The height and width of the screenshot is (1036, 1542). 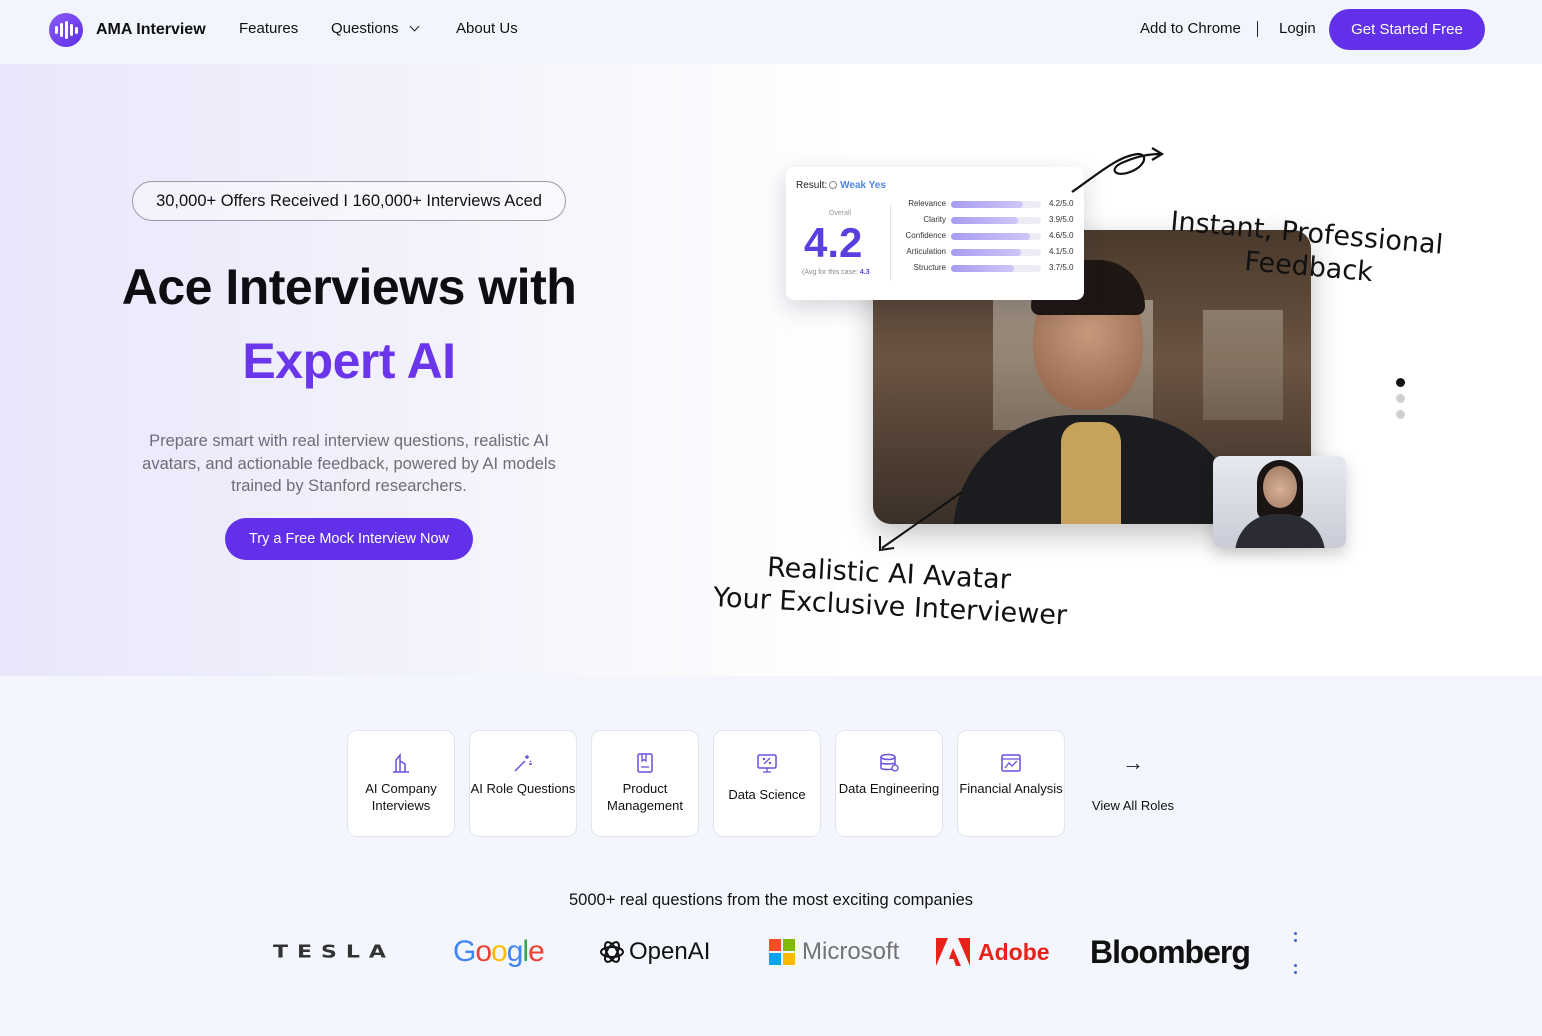 I want to click on metric-row: Clarity 3.9/5.0, so click(x=985, y=220).